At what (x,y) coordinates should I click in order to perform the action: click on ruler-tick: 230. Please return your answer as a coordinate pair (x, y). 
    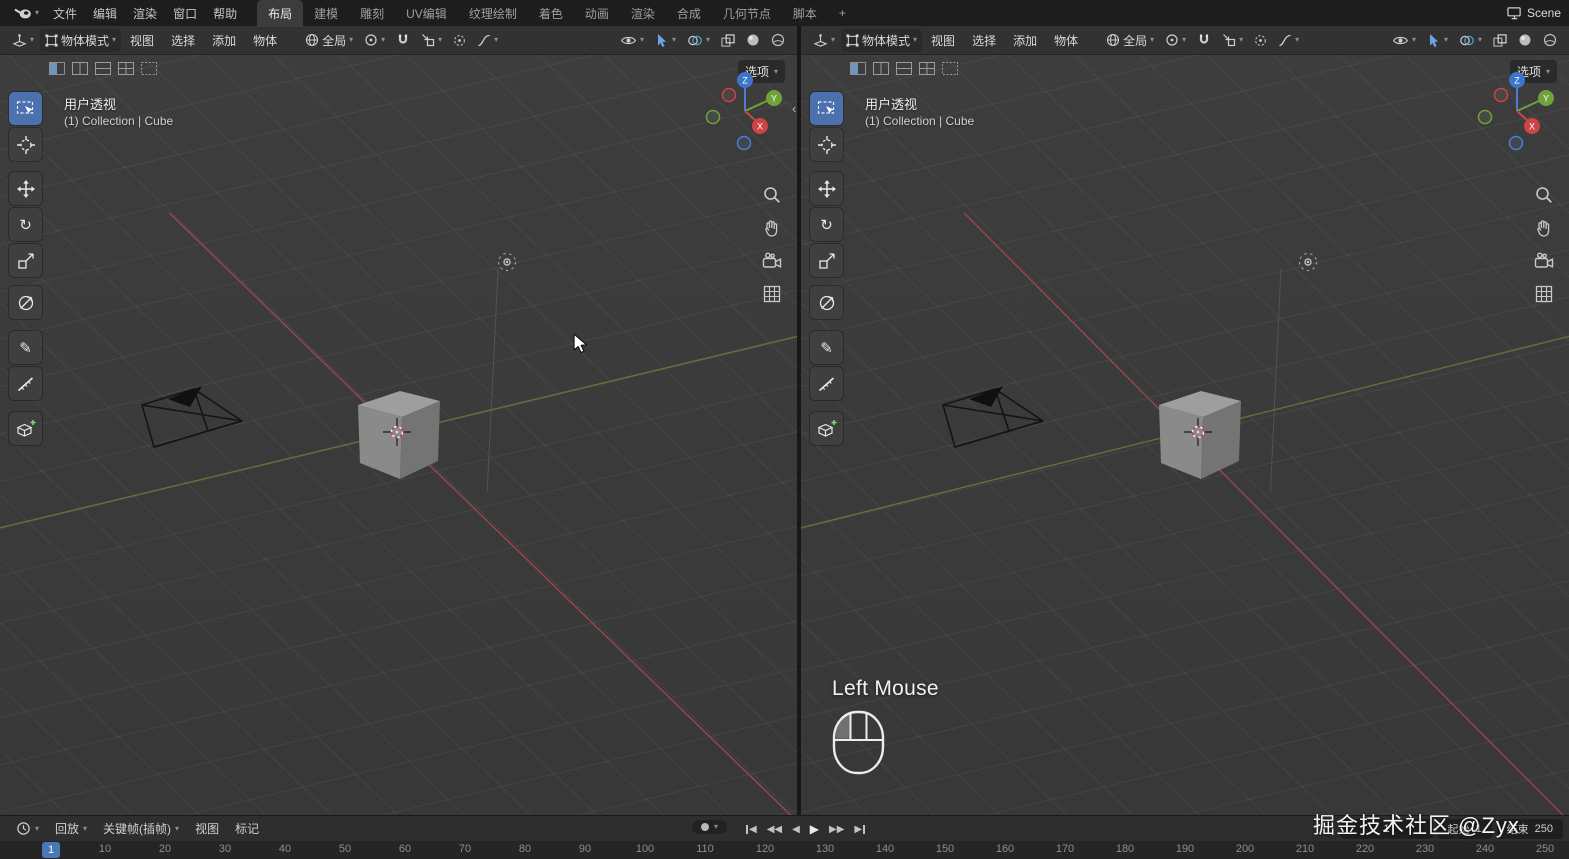
    Looking at the image, I should click on (1425, 849).